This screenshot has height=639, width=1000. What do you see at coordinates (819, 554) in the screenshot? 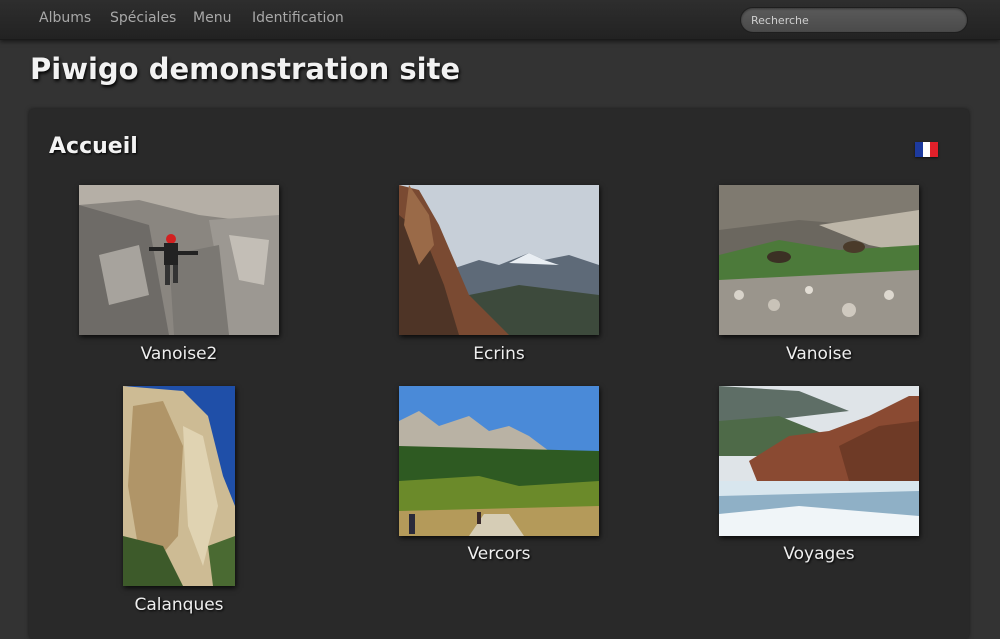
I see `album-title: Voyages` at bounding box center [819, 554].